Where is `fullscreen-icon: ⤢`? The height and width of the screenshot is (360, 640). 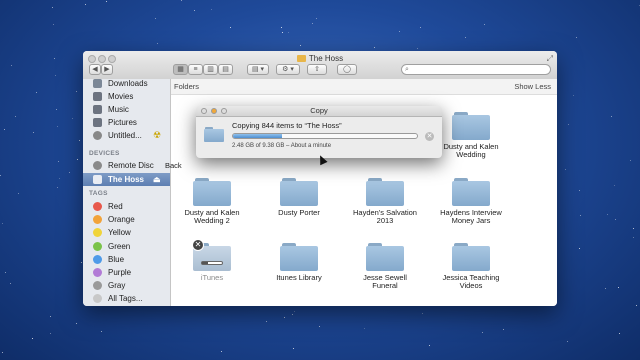
fullscreen-icon: ⤢ is located at coordinates (550, 59).